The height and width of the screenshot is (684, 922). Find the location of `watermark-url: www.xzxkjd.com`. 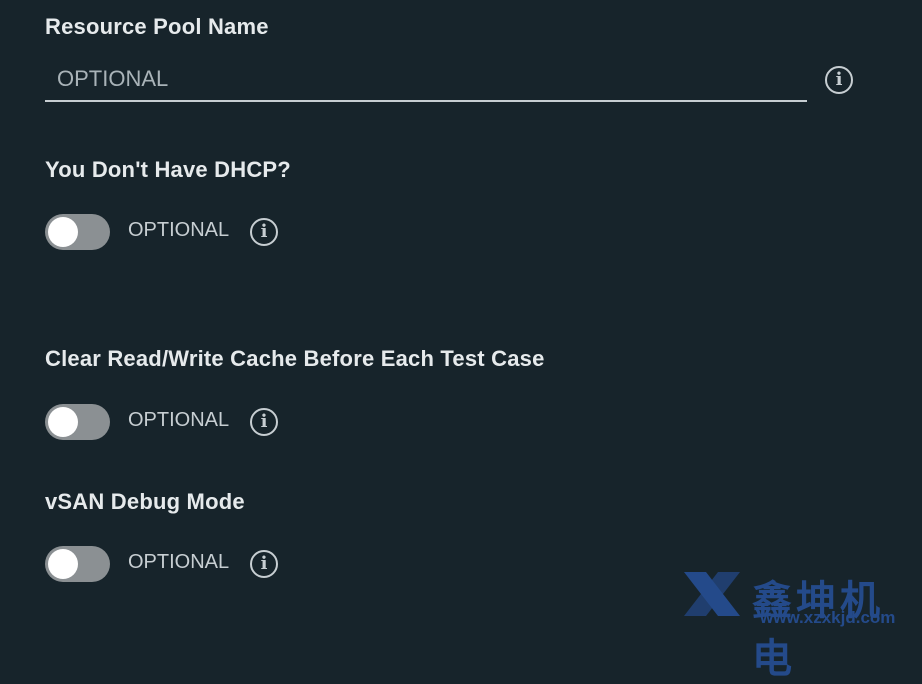

watermark-url: www.xzxkjd.com is located at coordinates (828, 617).